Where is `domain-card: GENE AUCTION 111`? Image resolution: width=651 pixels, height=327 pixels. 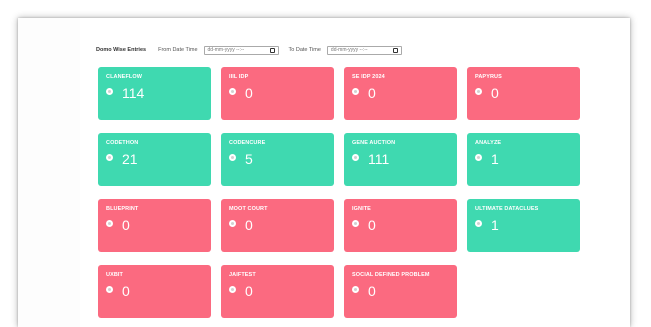
domain-card: GENE AUCTION 111 is located at coordinates (400, 159).